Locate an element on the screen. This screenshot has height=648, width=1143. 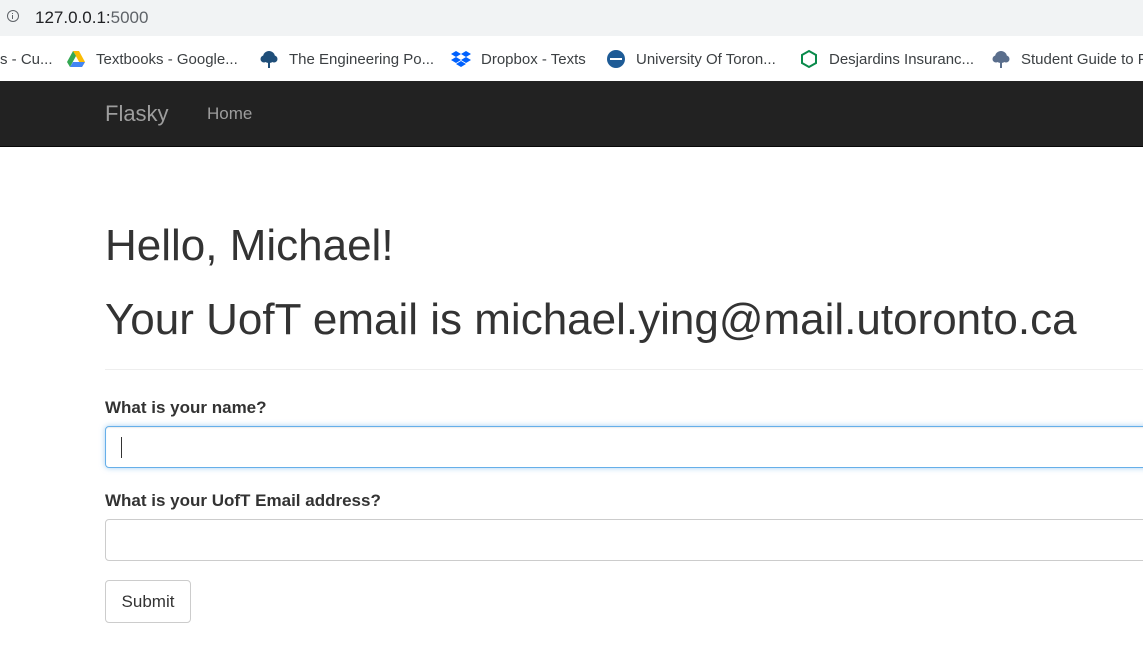
nav-link-home: Home is located at coordinates (229, 114).